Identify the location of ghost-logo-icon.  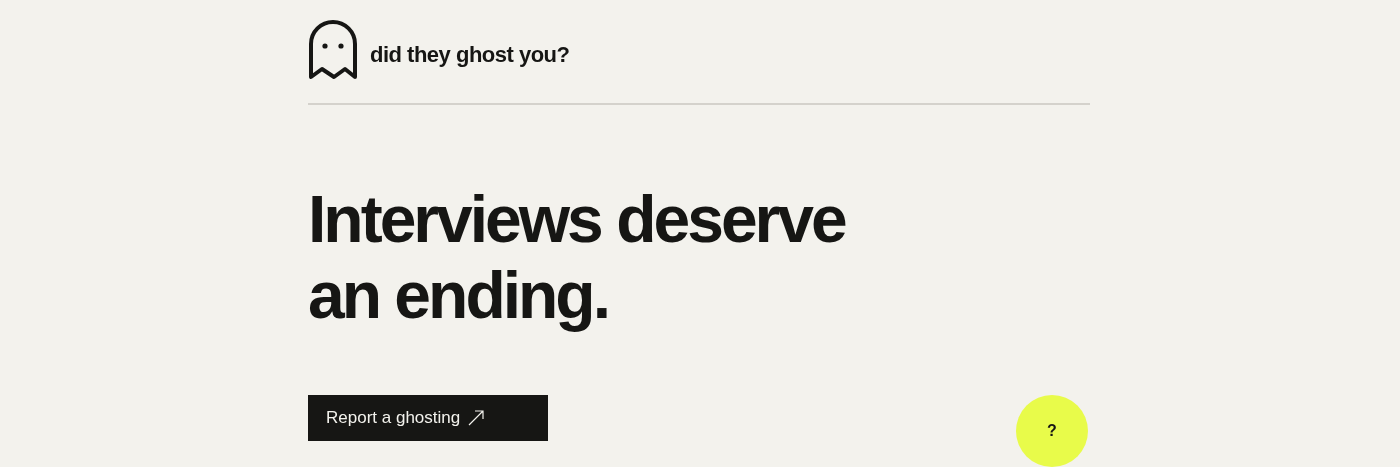
(333, 50).